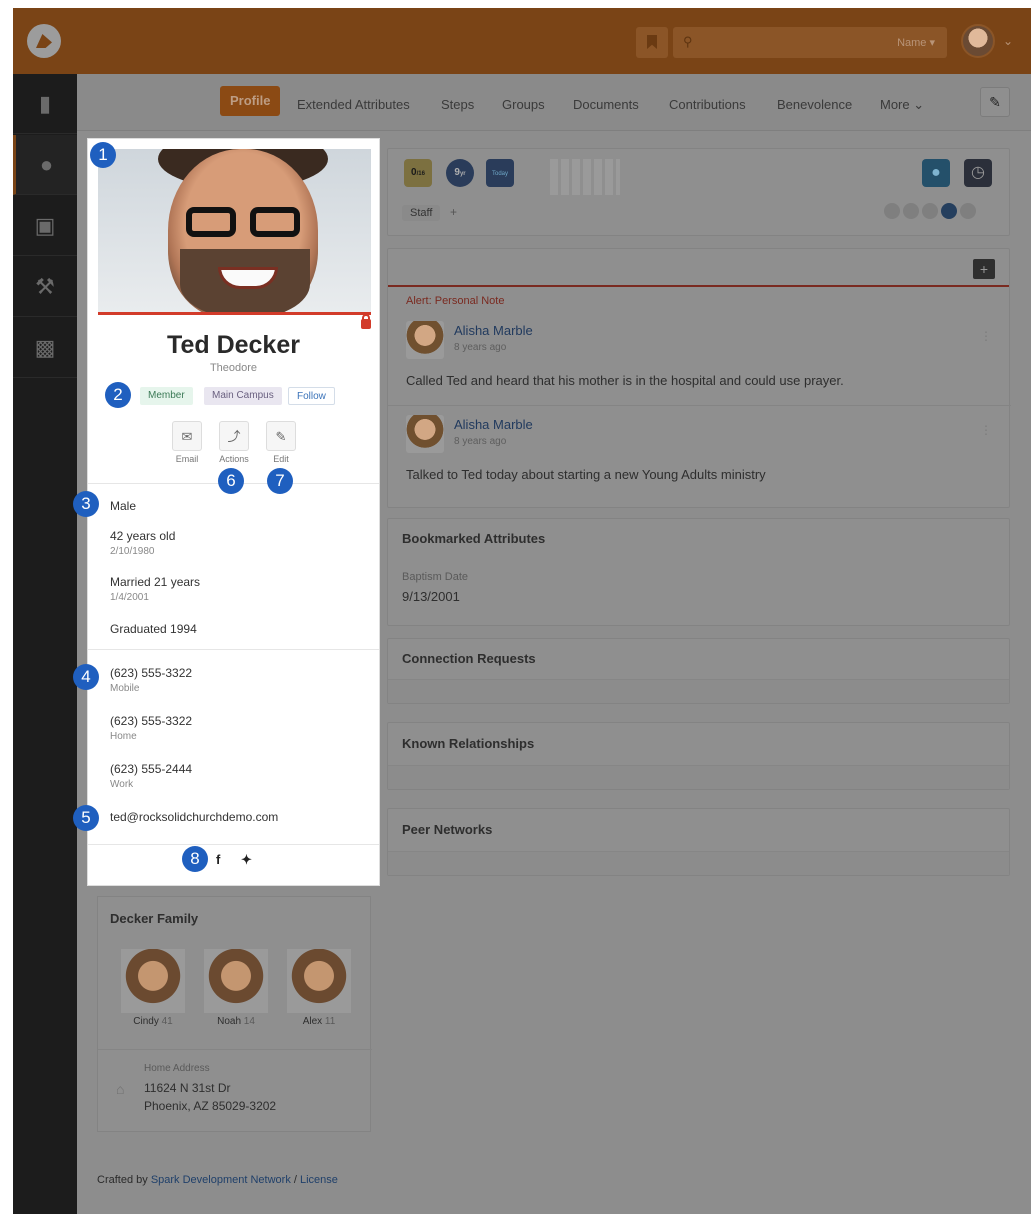  I want to click on phone-home: (623) 555-3322, so click(151, 721).